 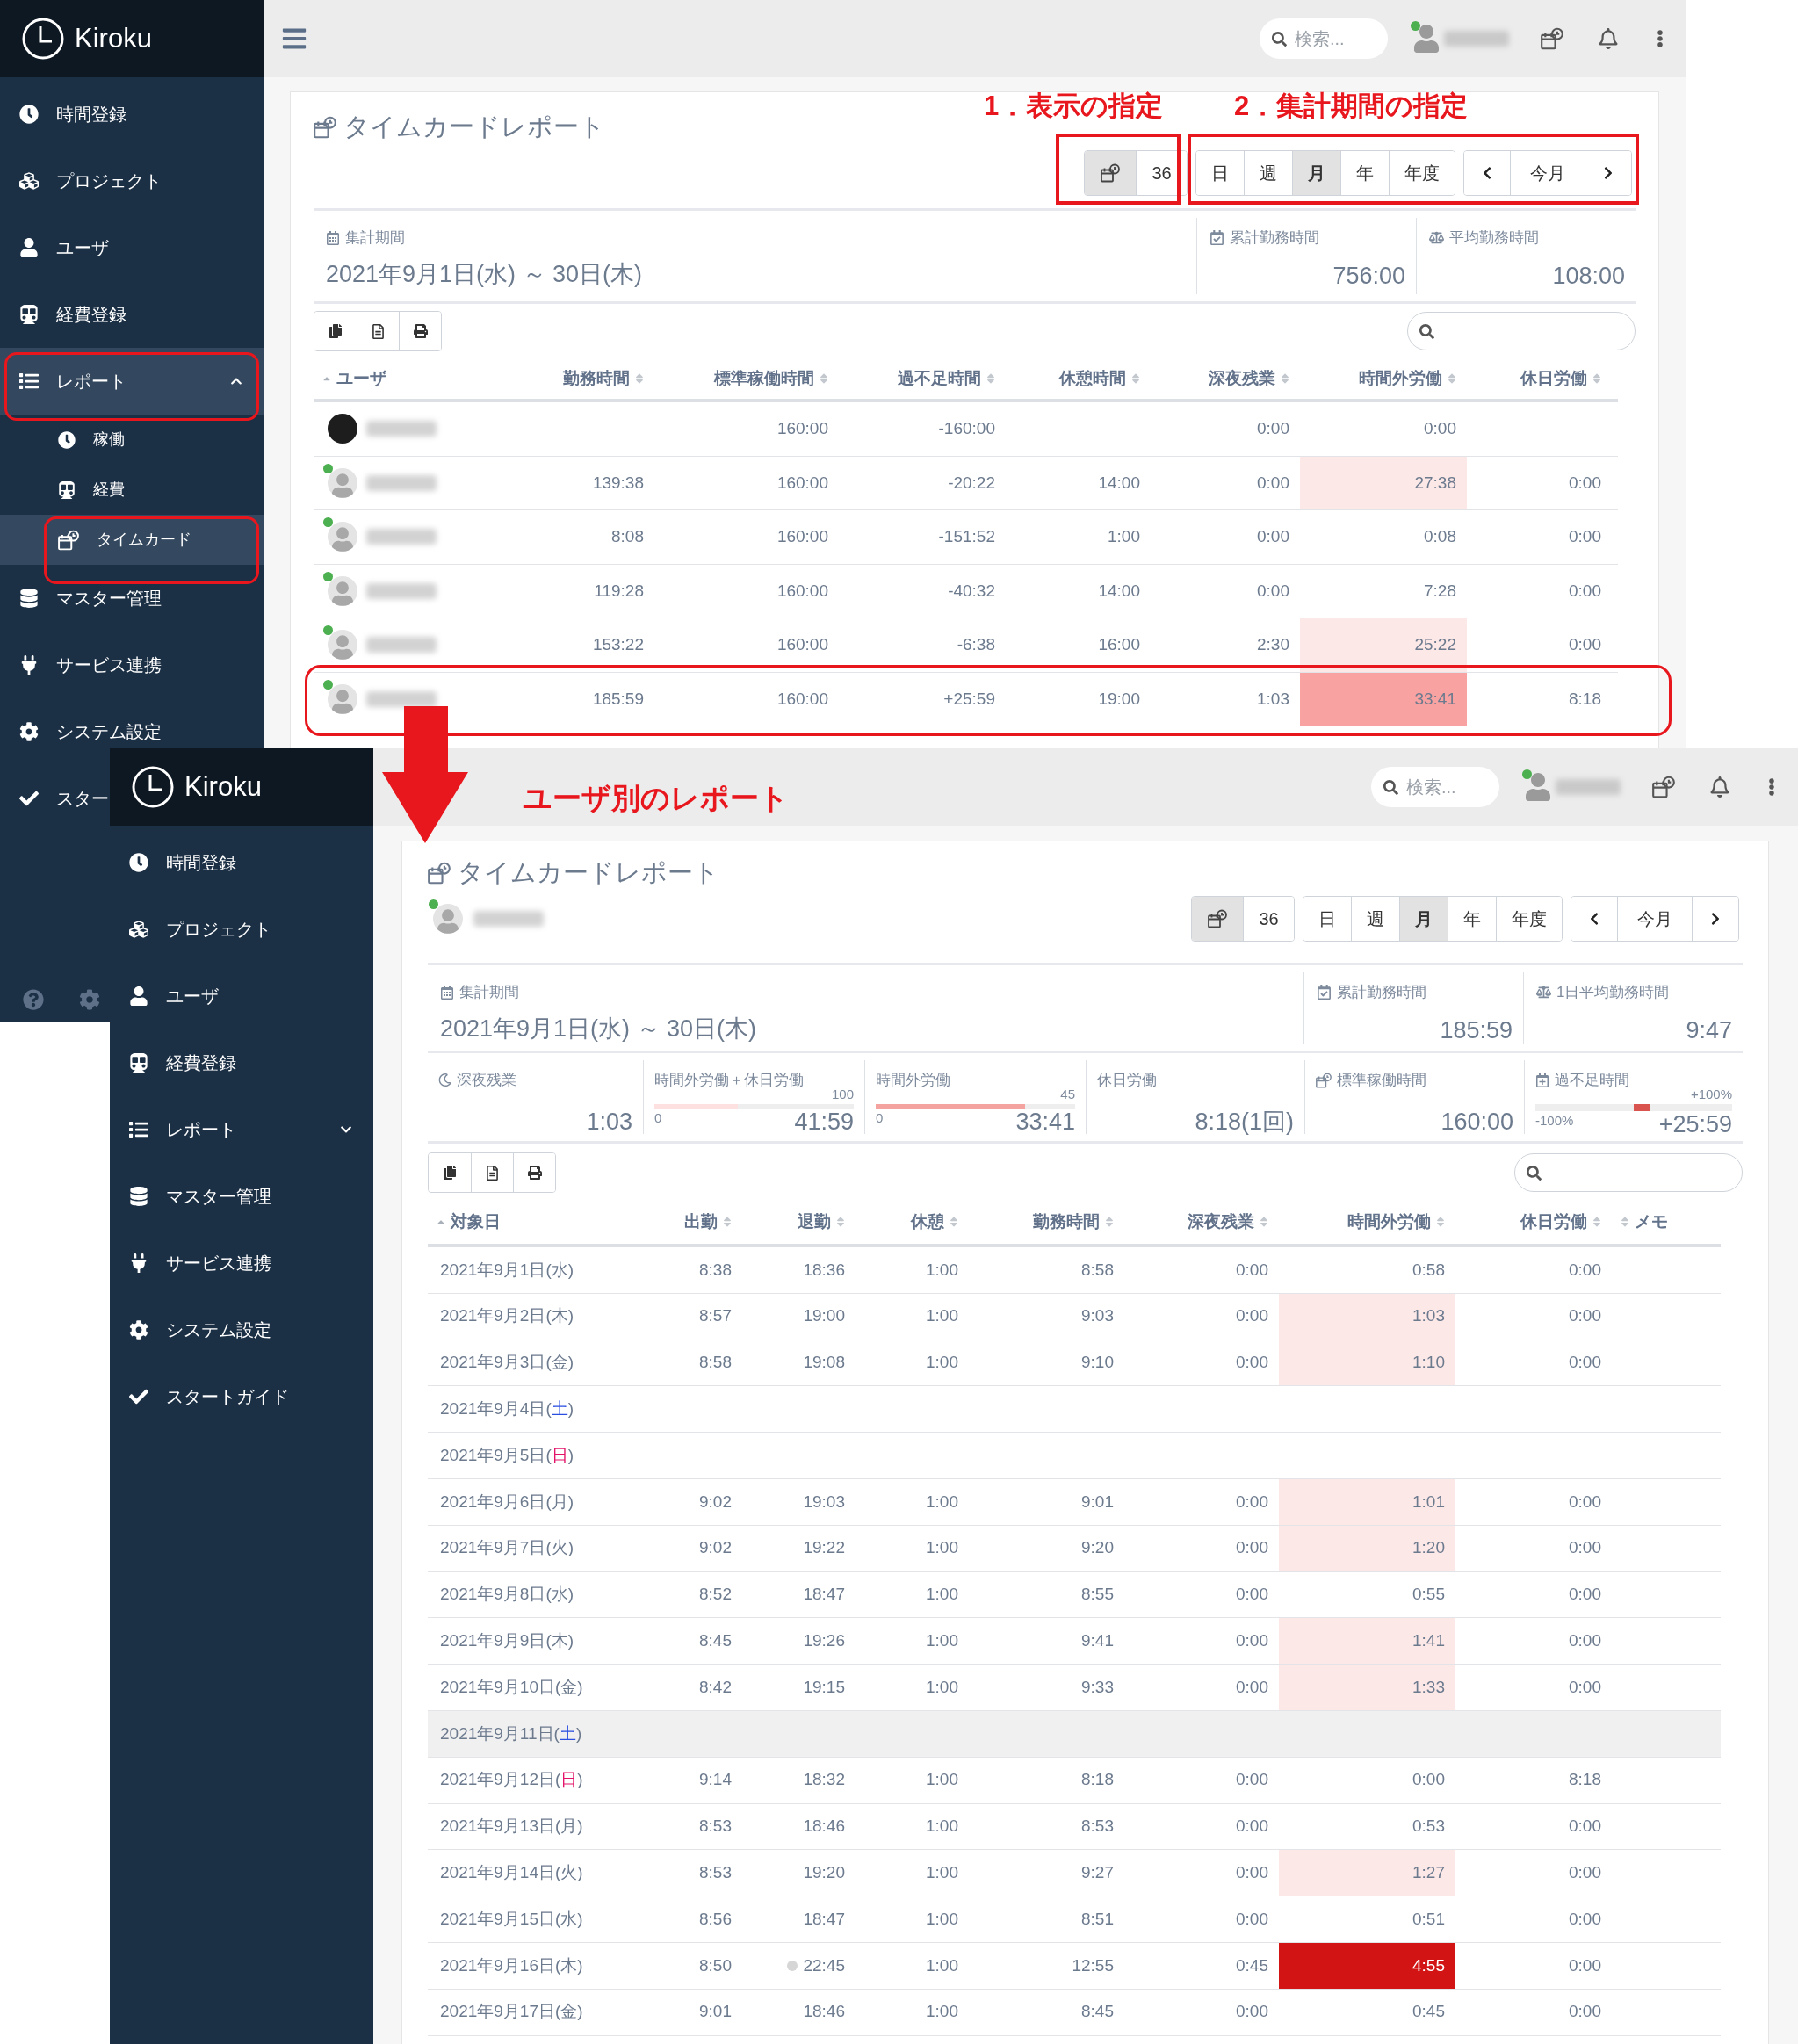 What do you see at coordinates (1075, 1734) in the screenshot?
I see `table-row: 2021年9月11日(土)` at bounding box center [1075, 1734].